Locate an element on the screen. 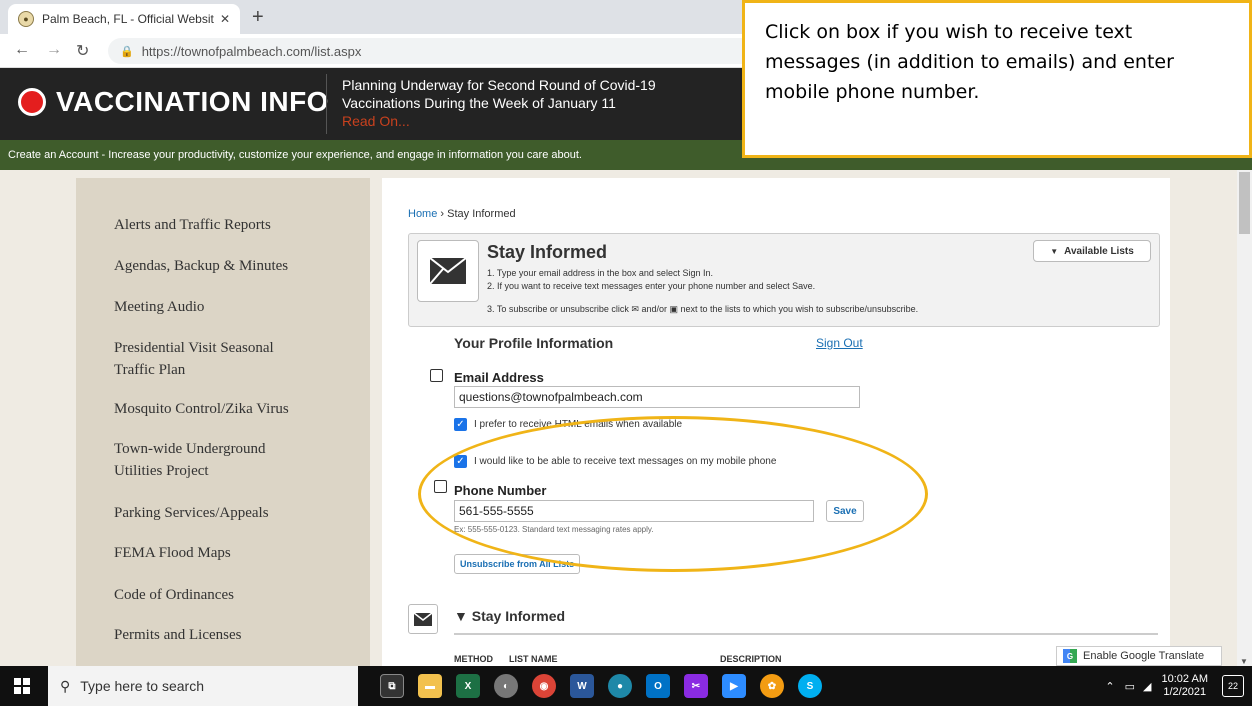 This screenshot has height=706, width=1252. skype-icon: S is located at coordinates (810, 686).